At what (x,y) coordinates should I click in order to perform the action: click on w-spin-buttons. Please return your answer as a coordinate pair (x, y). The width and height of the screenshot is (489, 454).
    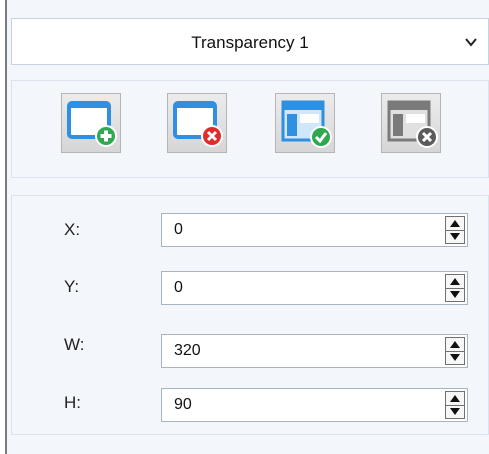
    Looking at the image, I should click on (455, 351).